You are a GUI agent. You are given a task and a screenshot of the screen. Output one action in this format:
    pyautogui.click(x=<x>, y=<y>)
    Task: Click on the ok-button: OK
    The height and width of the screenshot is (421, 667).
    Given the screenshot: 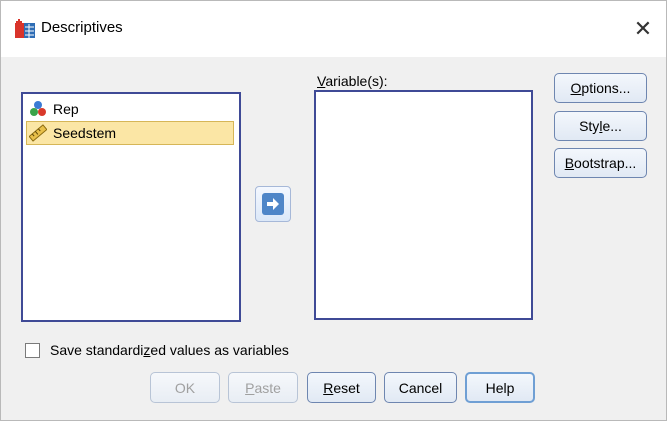 What is the action you would take?
    pyautogui.click(x=185, y=387)
    